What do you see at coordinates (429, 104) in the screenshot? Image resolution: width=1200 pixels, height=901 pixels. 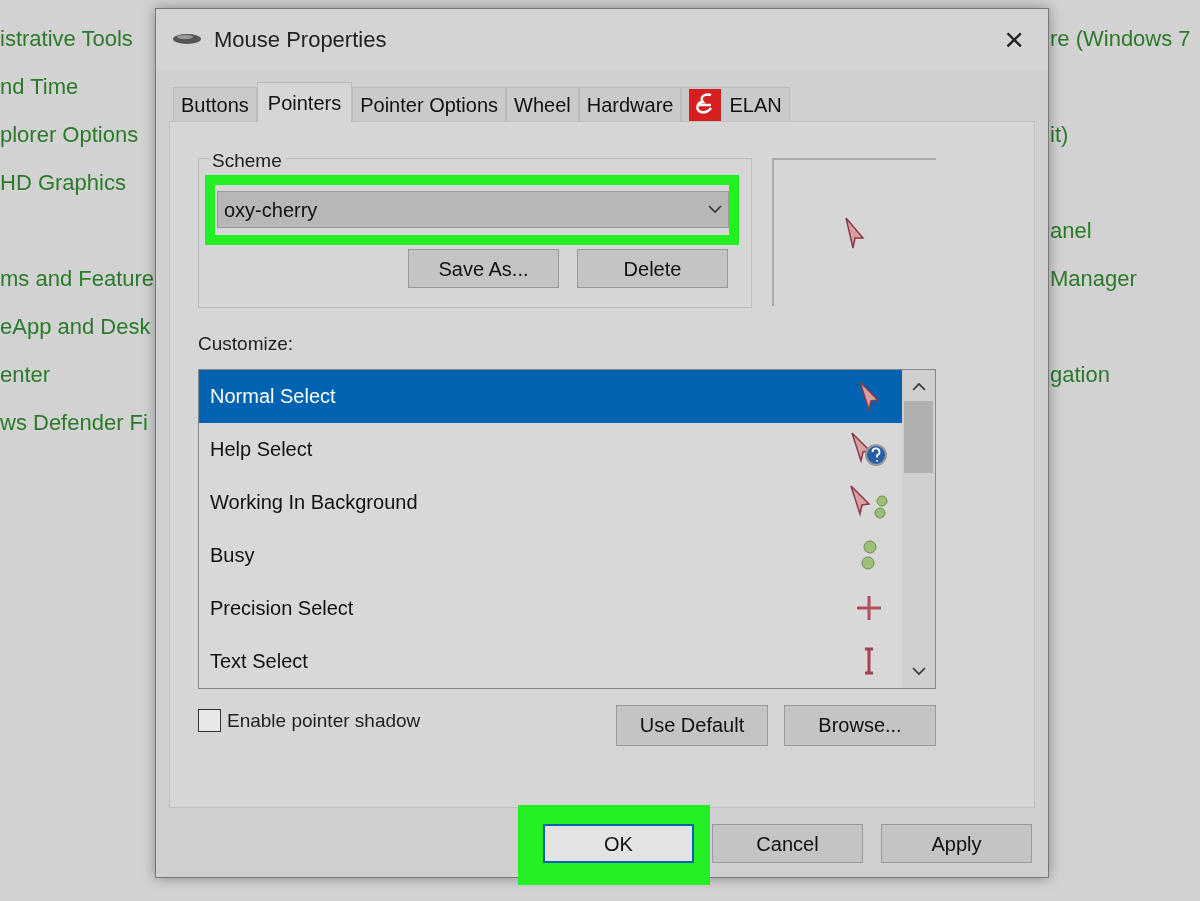 I see `tab: Pointer Options` at bounding box center [429, 104].